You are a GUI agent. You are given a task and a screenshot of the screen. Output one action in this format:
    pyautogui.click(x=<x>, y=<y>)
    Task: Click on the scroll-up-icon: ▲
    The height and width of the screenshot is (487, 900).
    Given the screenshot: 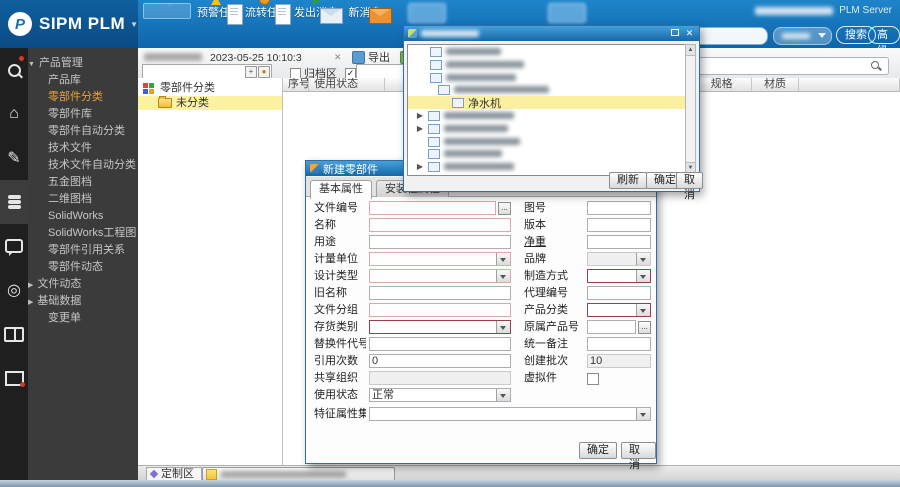 What is the action you would take?
    pyautogui.click(x=690, y=50)
    